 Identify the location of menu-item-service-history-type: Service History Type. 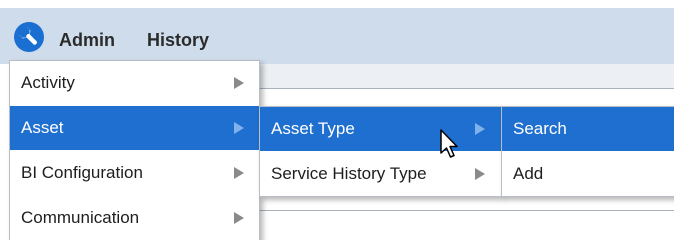
(380, 174).